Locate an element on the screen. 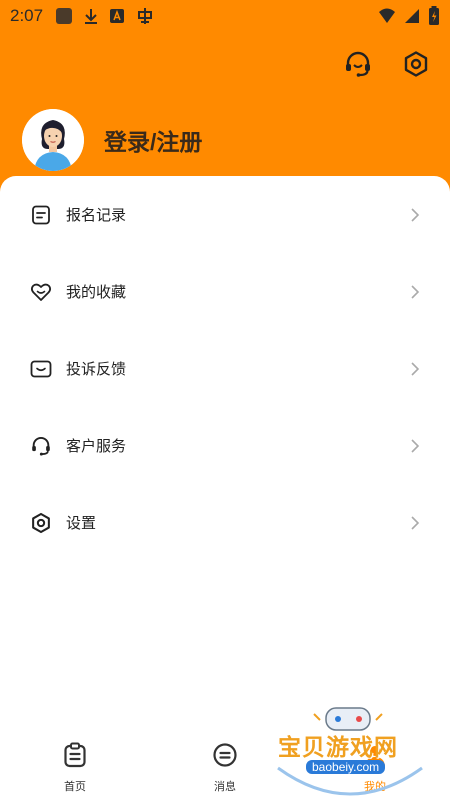 The height and width of the screenshot is (800, 450). nav-label: 我的 is located at coordinates (375, 786).